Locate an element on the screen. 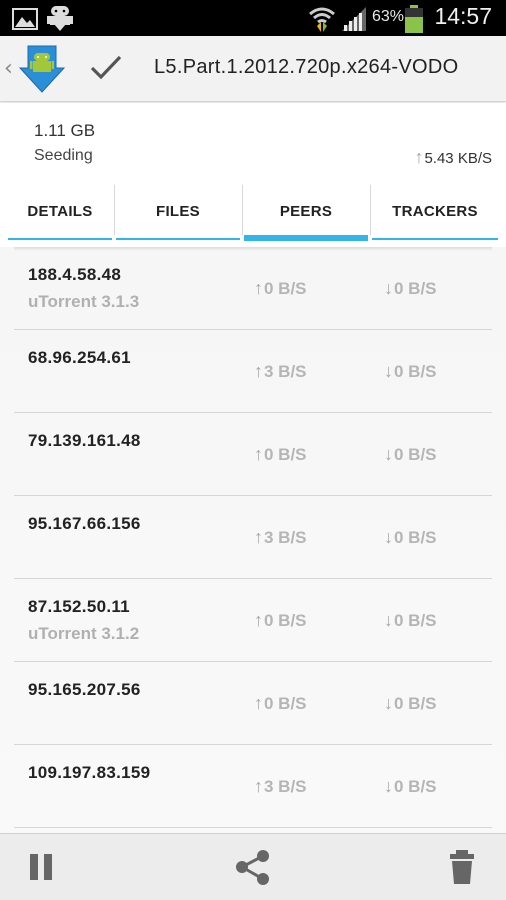 Image resolution: width=506 pixels, height=900 pixels. status-bar: 63% 14:57 is located at coordinates (253, 18).